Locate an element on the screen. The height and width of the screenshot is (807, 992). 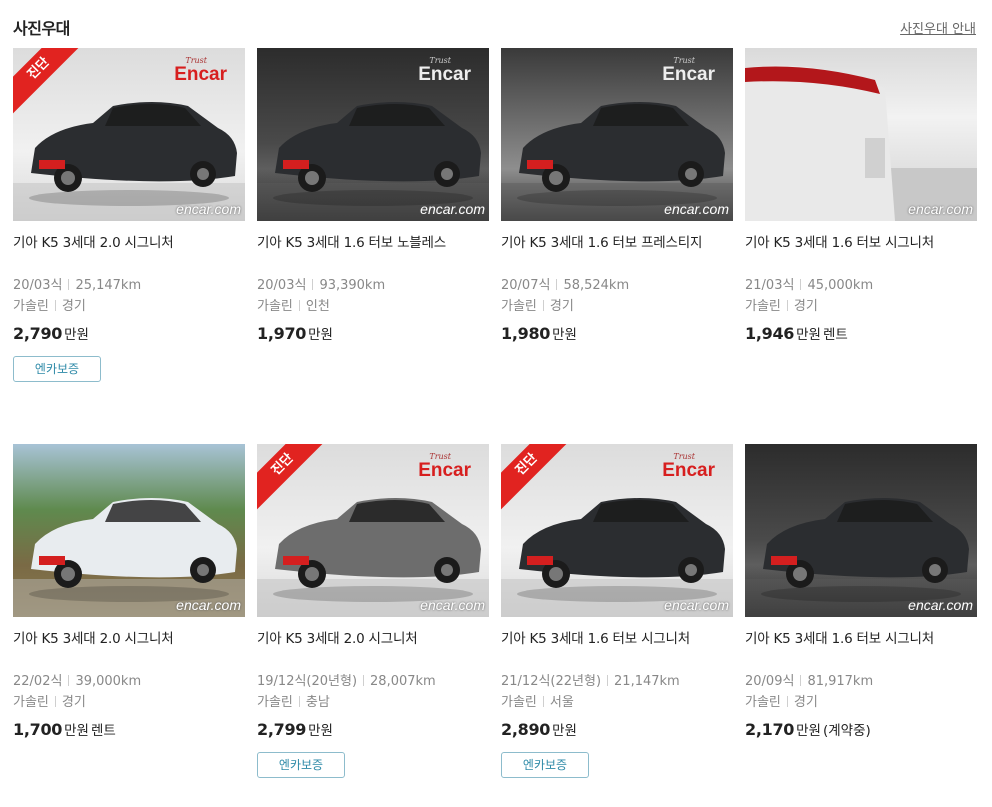
car-mileage: 45,000km is located at coordinates (840, 285).